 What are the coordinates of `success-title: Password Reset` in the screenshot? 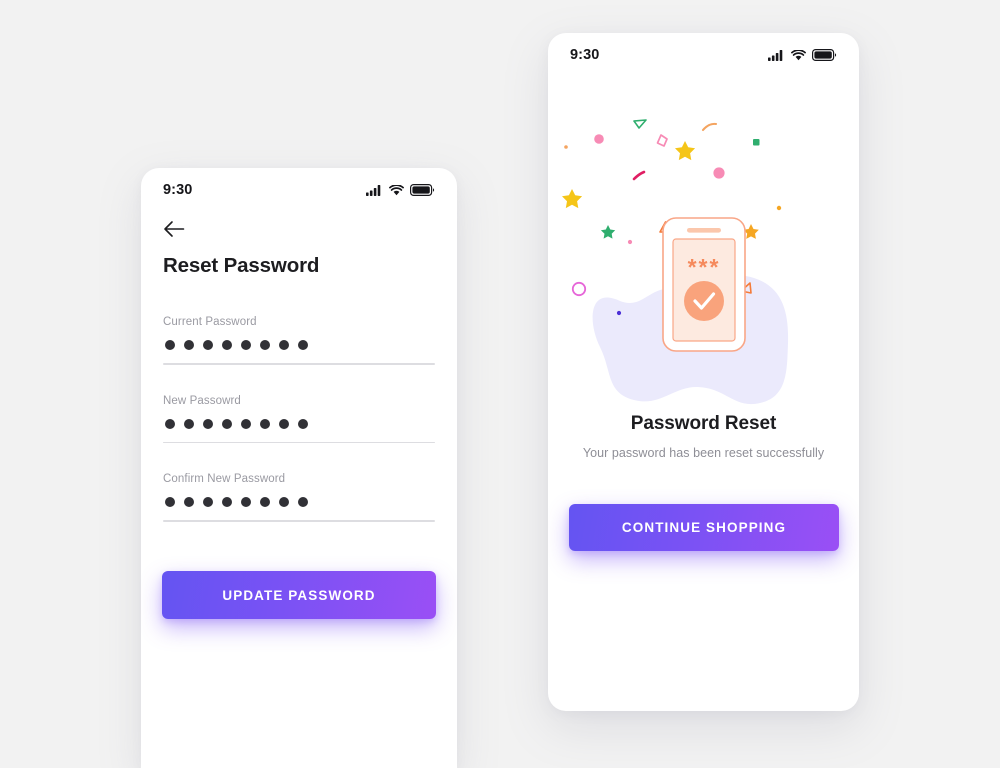 It's located at (703, 423).